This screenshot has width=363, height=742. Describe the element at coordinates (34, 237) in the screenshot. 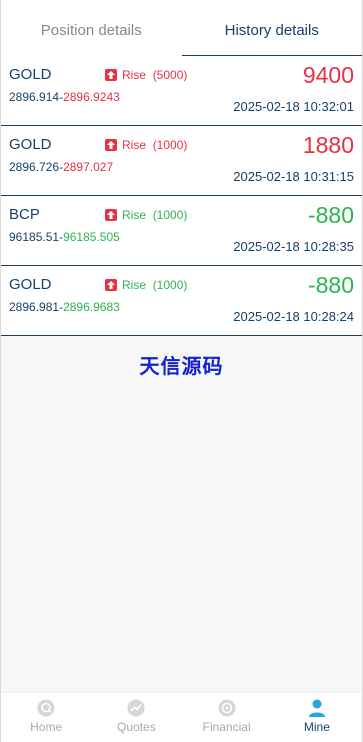

I see `open-price: 96185.51` at that location.